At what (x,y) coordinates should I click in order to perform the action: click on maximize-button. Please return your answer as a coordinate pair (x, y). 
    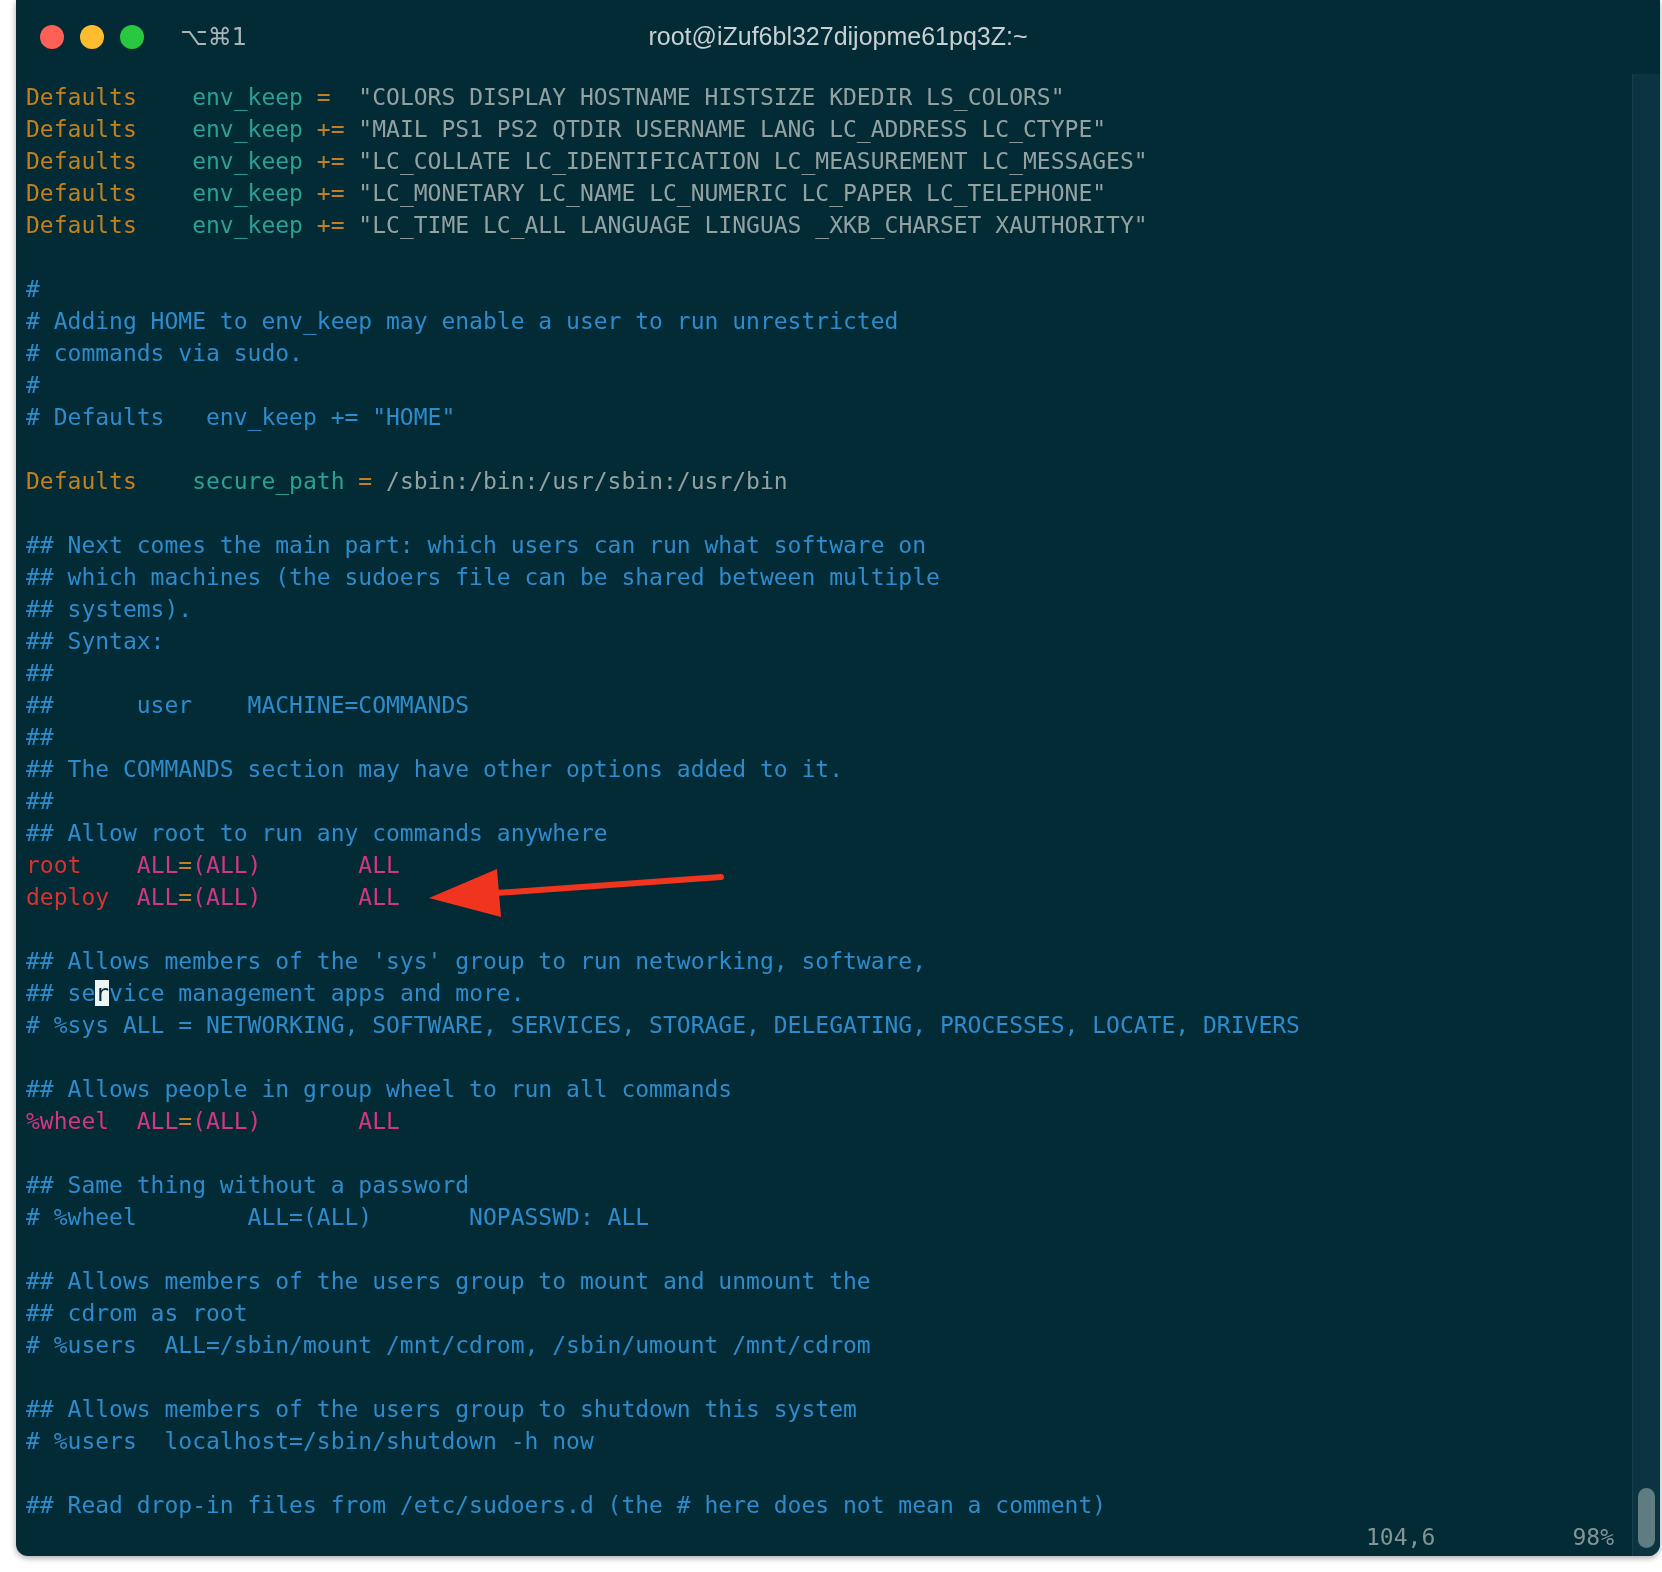
    Looking at the image, I should click on (132, 37).